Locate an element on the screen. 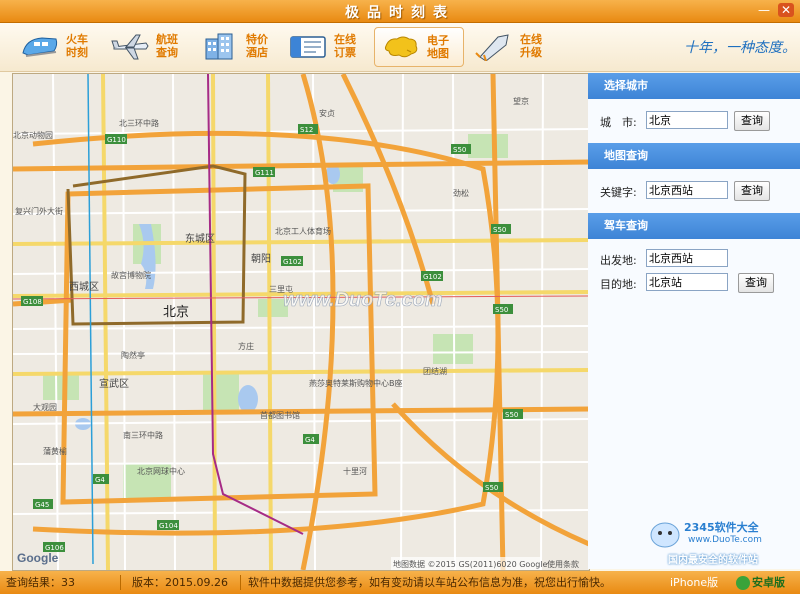 This screenshot has height=594, width=800. map-label-anzhen: 安贞 is located at coordinates (327, 113).